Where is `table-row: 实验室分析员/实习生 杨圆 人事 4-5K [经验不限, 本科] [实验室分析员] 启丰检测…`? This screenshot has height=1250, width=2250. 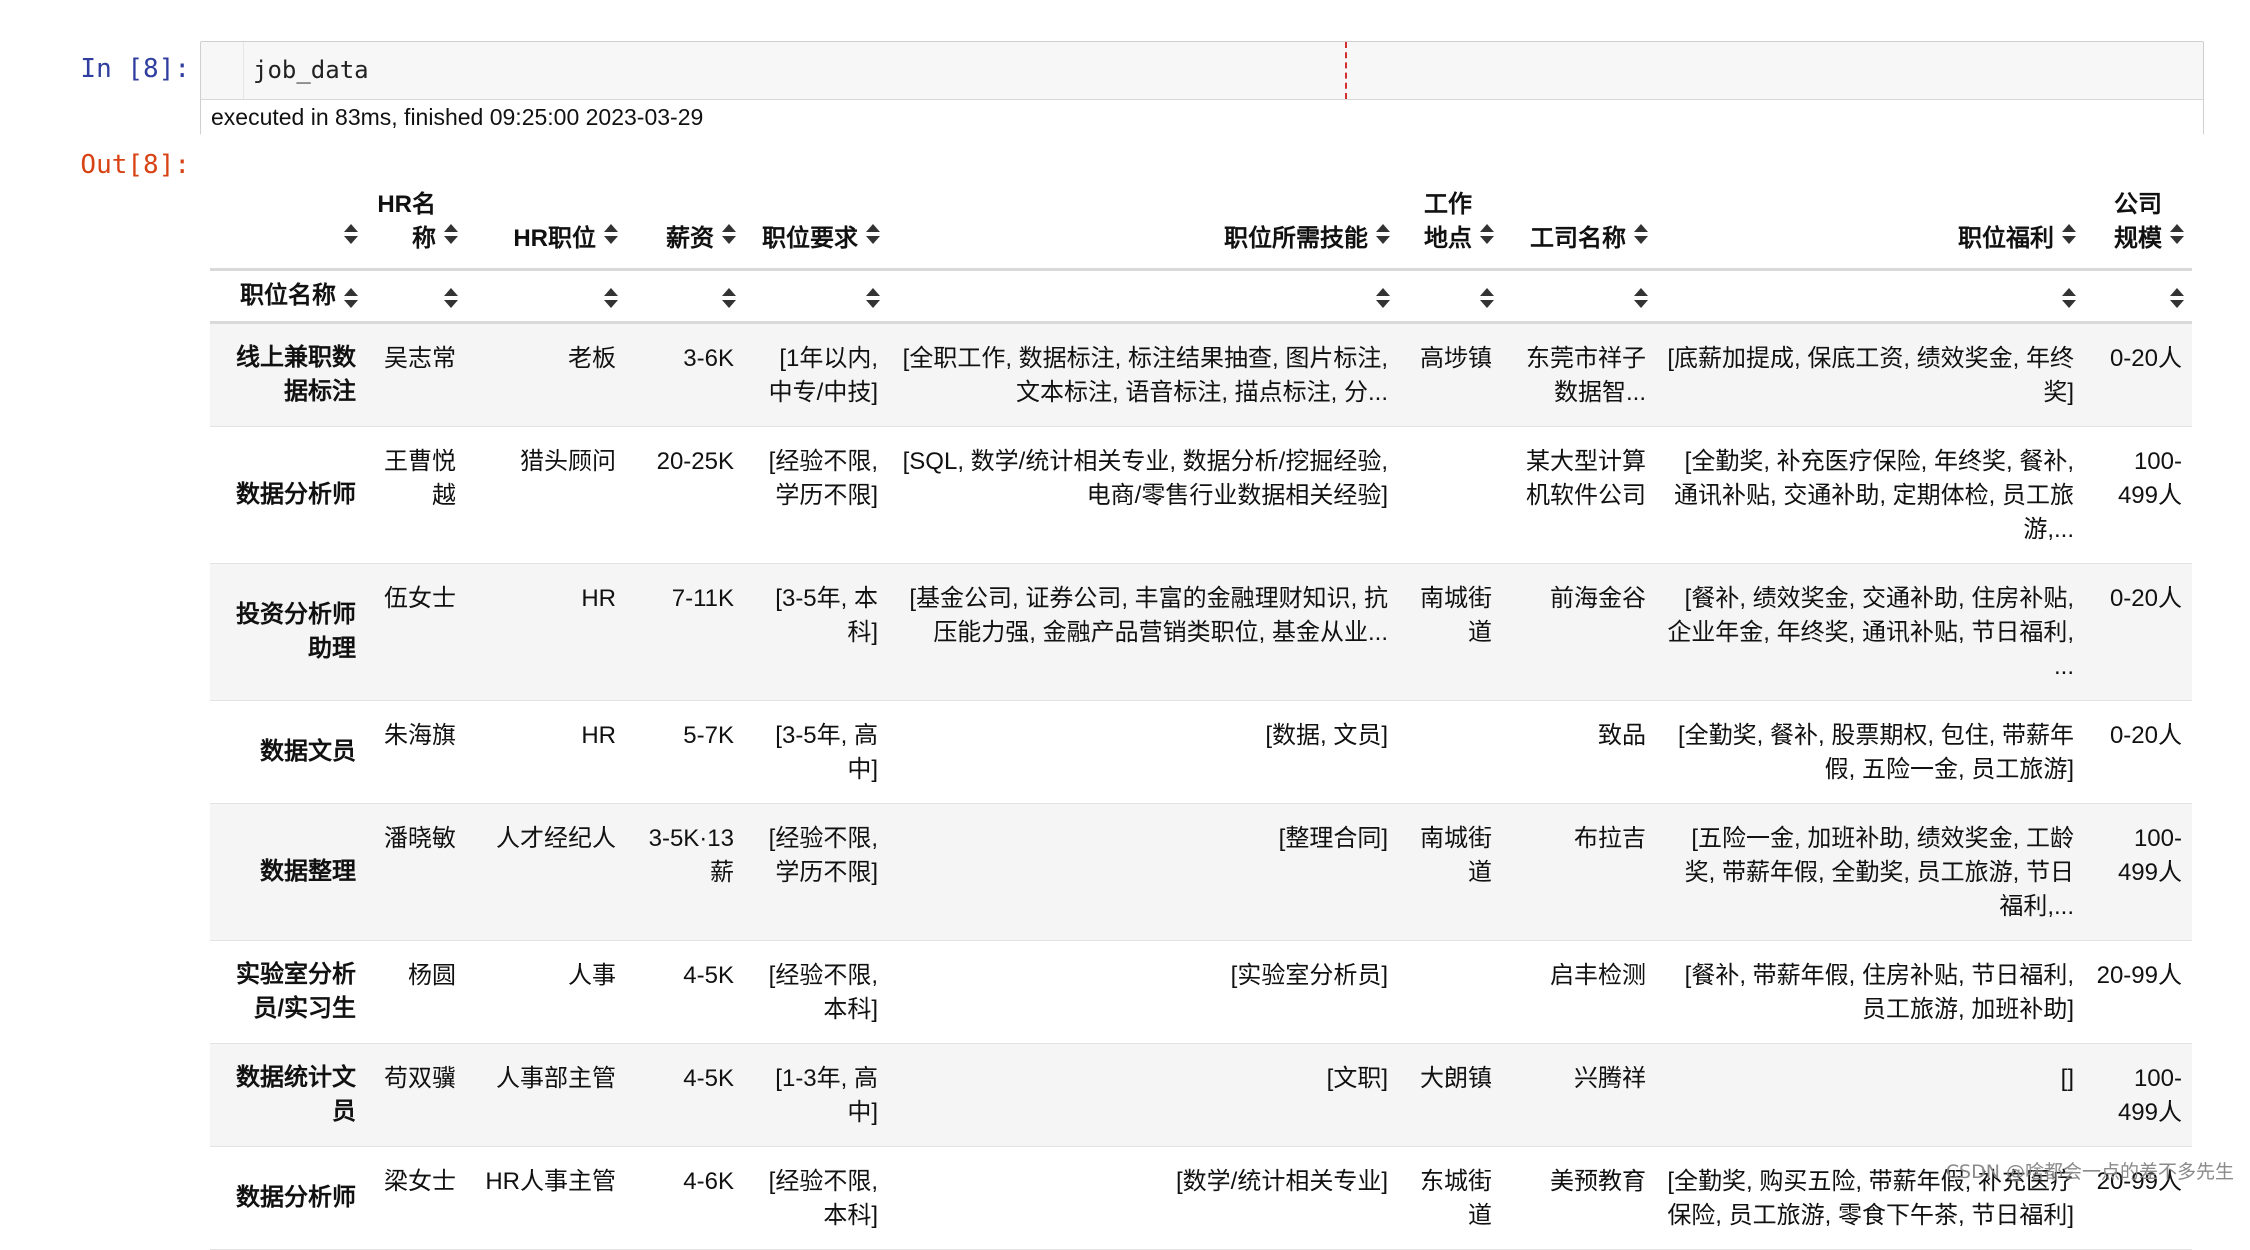
table-row: 实验室分析员/实习生 杨圆 人事 4-5K [经验不限, 本科] [实验室分析员] 启丰检测… is located at coordinates (1201, 992).